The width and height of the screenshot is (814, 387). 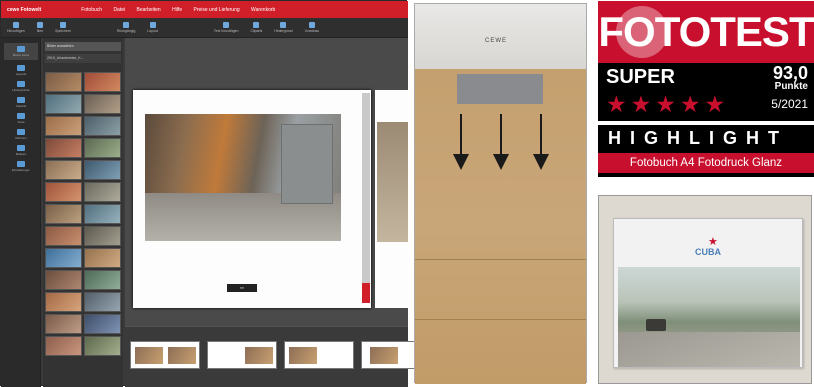 I want to click on backgrounds-icon, so click(x=21, y=84).